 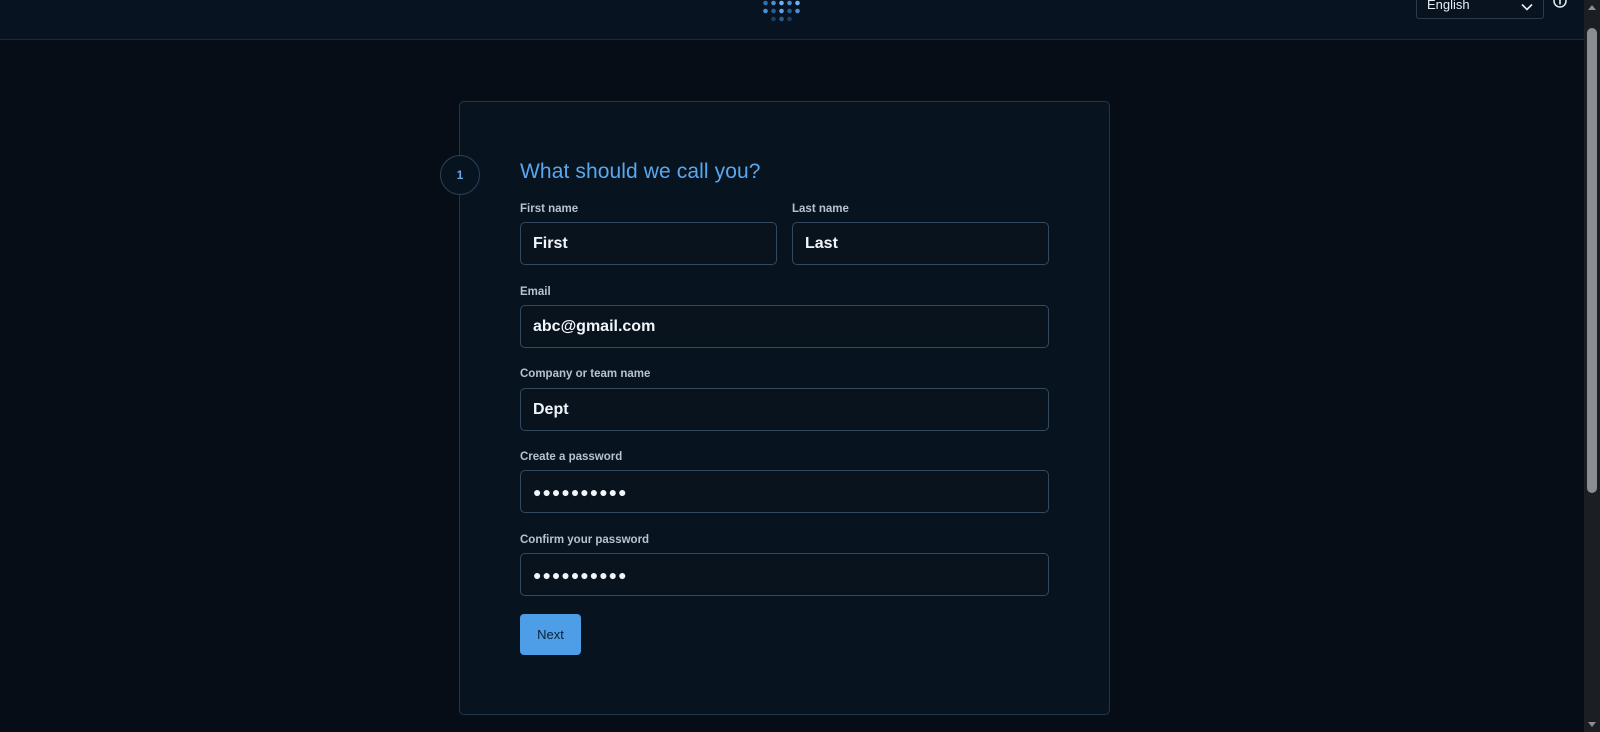 What do you see at coordinates (1560, 4) in the screenshot?
I see `info-icon` at bounding box center [1560, 4].